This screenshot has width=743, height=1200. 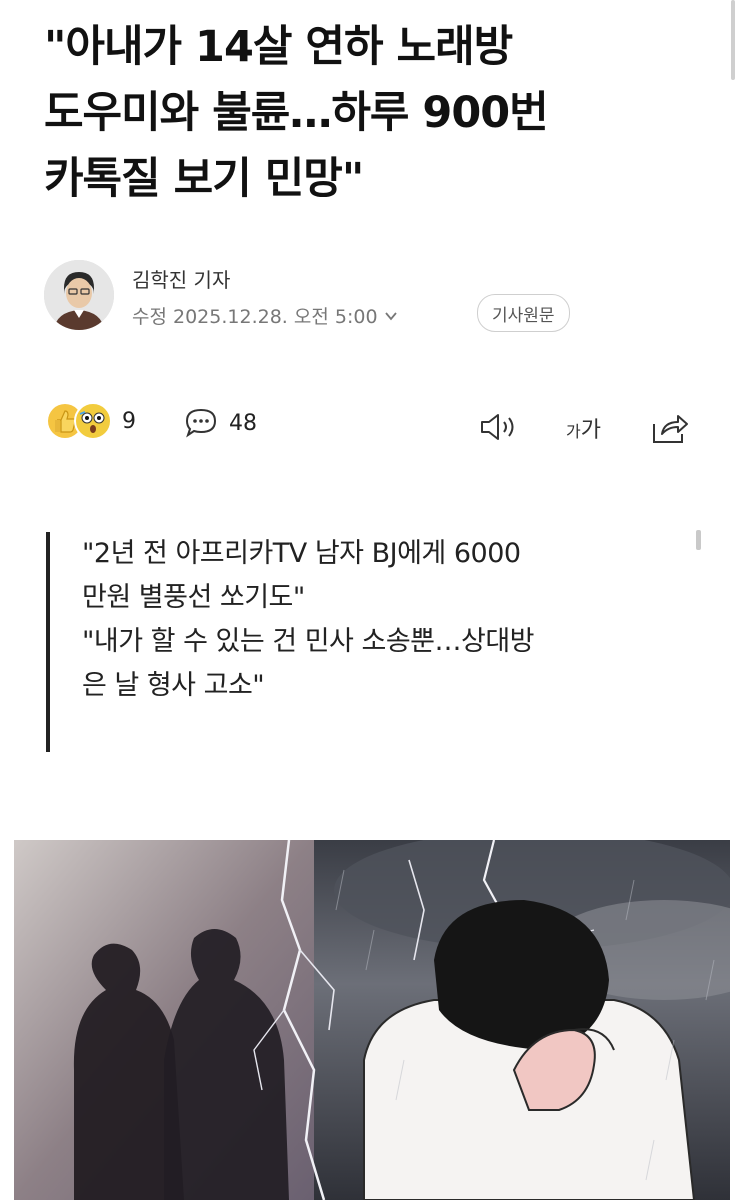 What do you see at coordinates (220, 423) in the screenshot?
I see `comment-button: 48` at bounding box center [220, 423].